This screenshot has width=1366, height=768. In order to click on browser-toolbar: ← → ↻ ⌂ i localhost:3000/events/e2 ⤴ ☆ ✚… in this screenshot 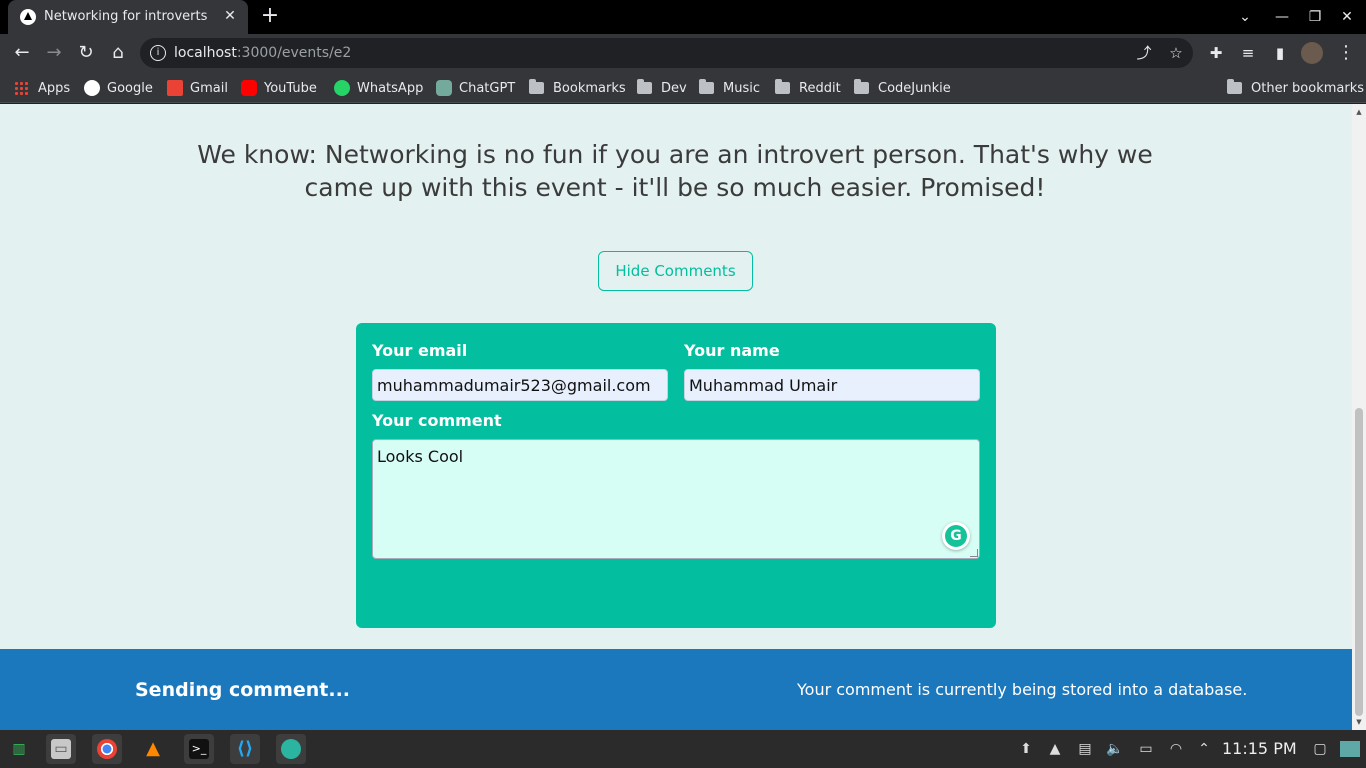, I will do `click(683, 53)`.